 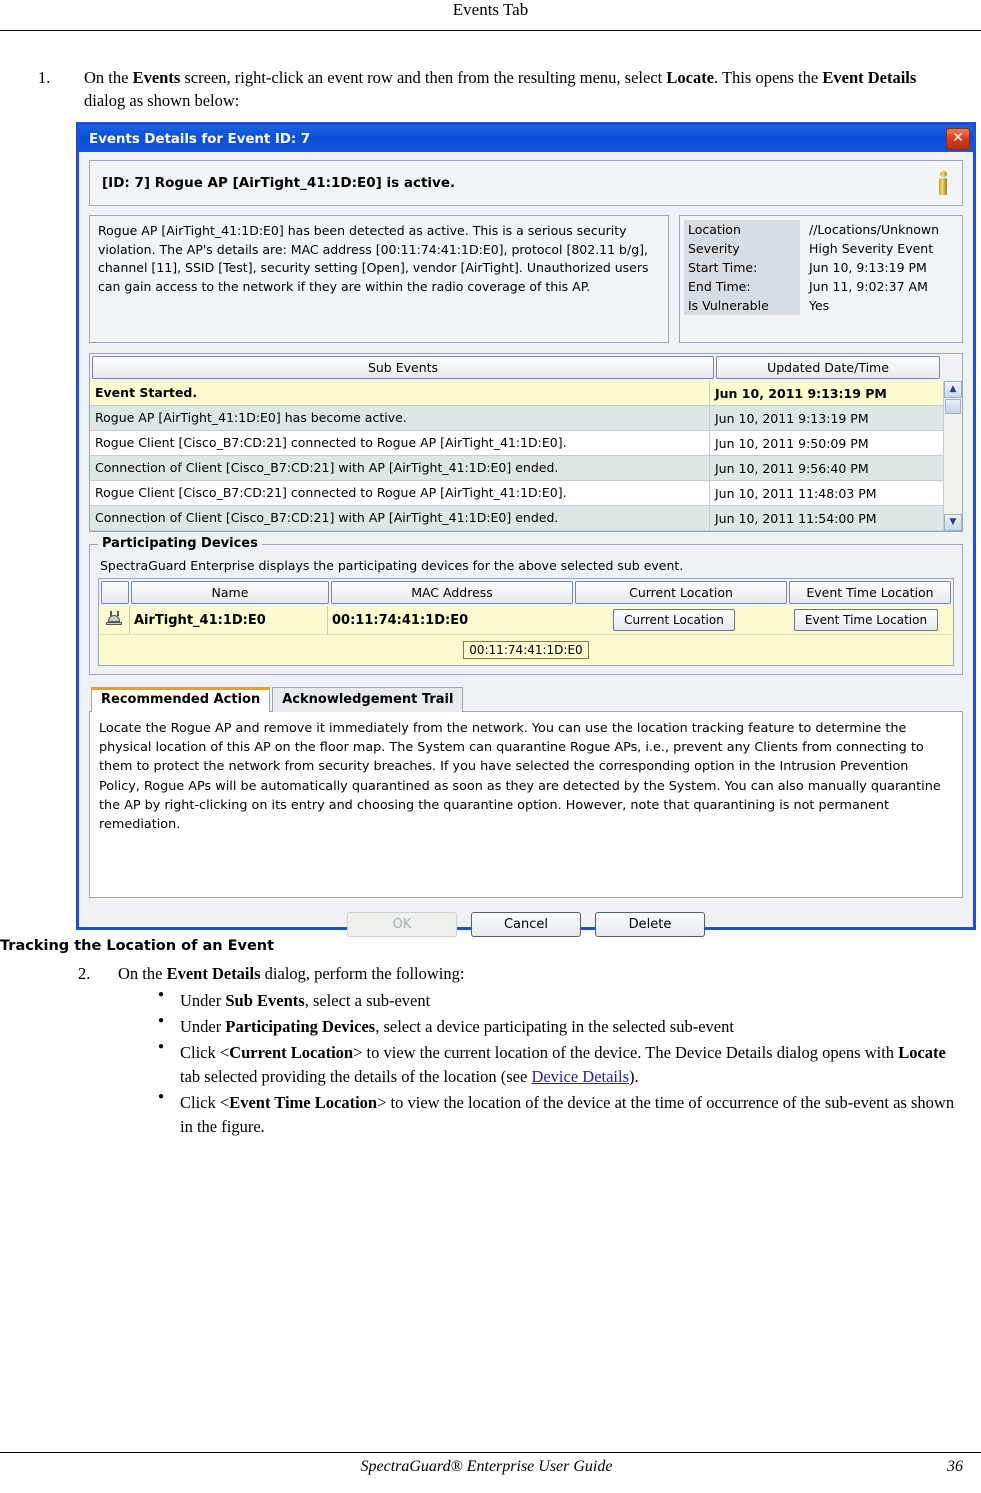 What do you see at coordinates (142, 973) in the screenshot?
I see `step-2-lead-part1: On the` at bounding box center [142, 973].